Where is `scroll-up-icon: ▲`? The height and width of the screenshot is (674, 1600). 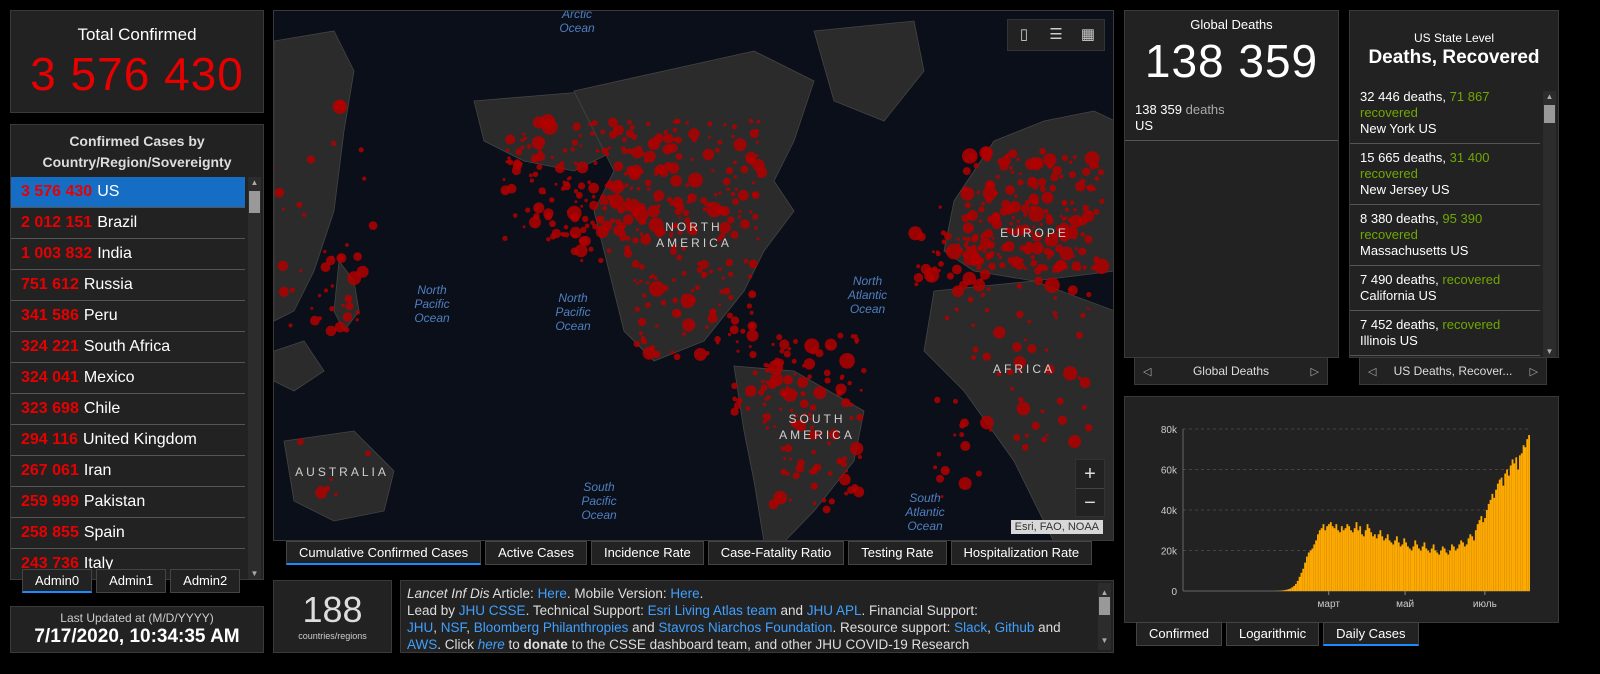
scroll-up-icon: ▲ is located at coordinates (254, 182).